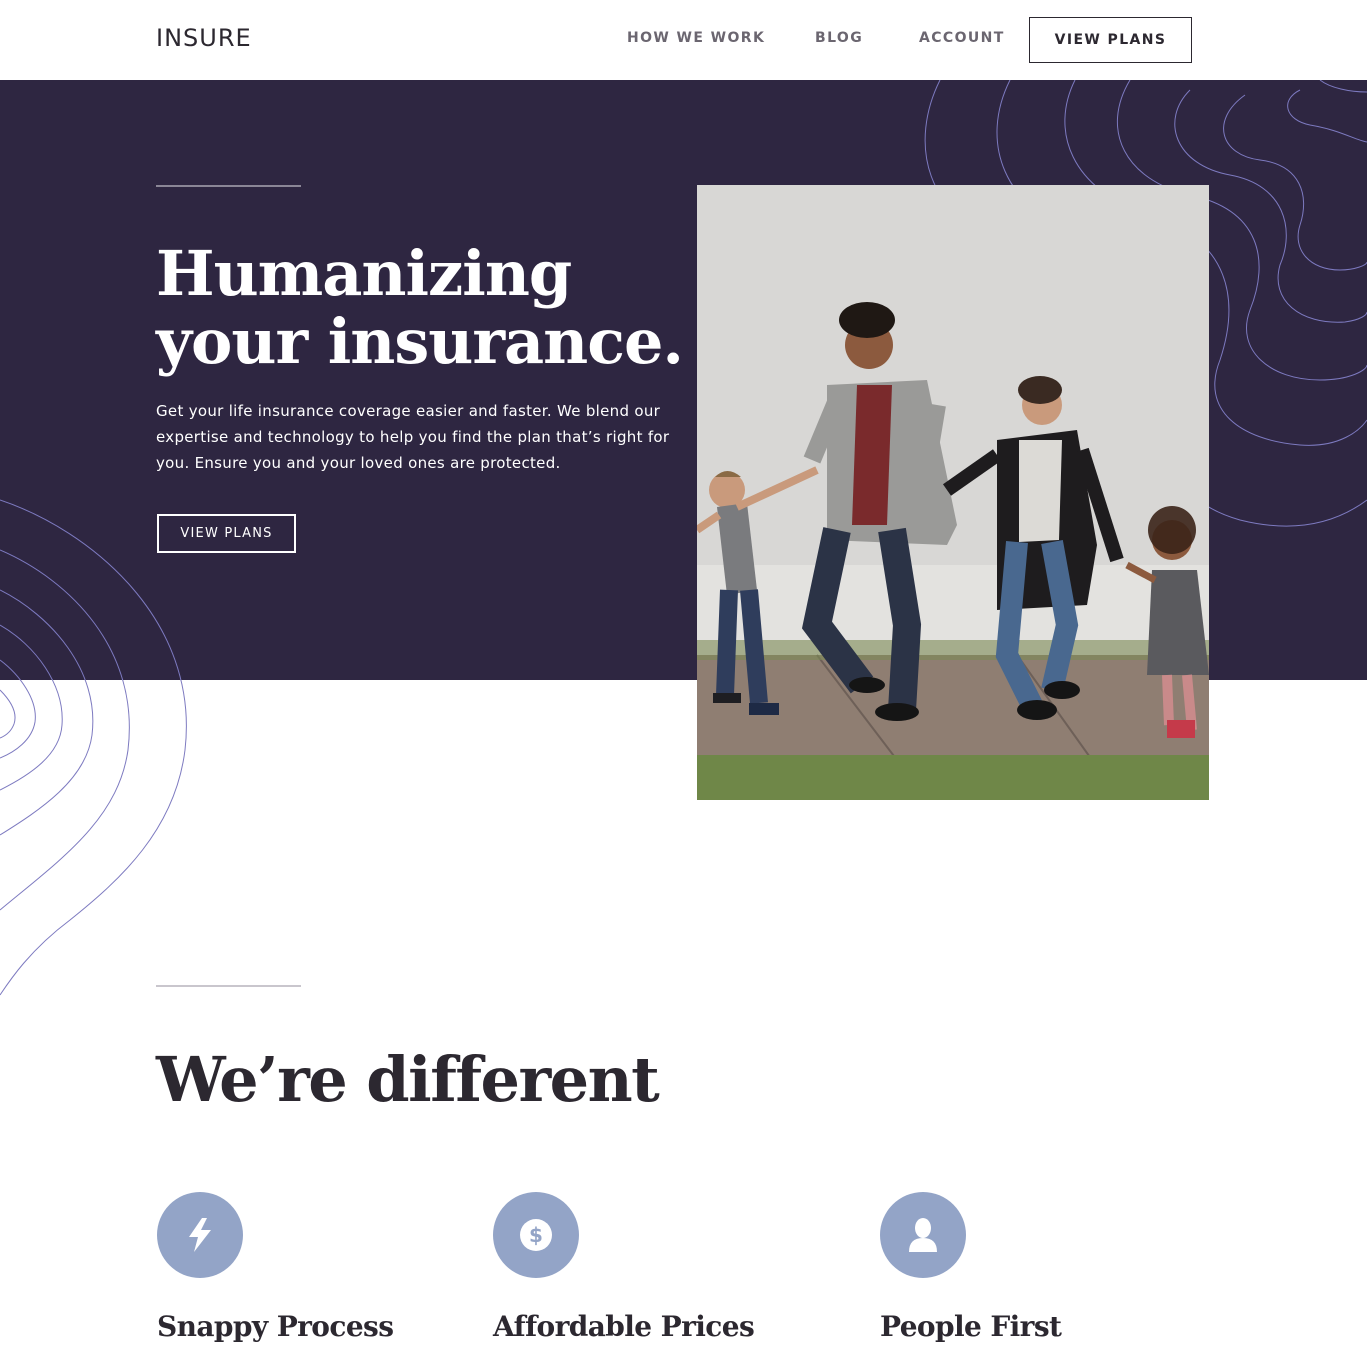  I want to click on hero-divider, so click(228, 186).